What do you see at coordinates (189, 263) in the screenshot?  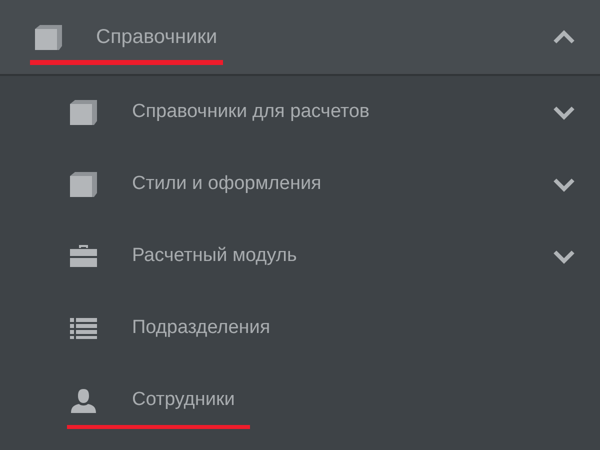 I see `menu-item: Расчетный модуль` at bounding box center [189, 263].